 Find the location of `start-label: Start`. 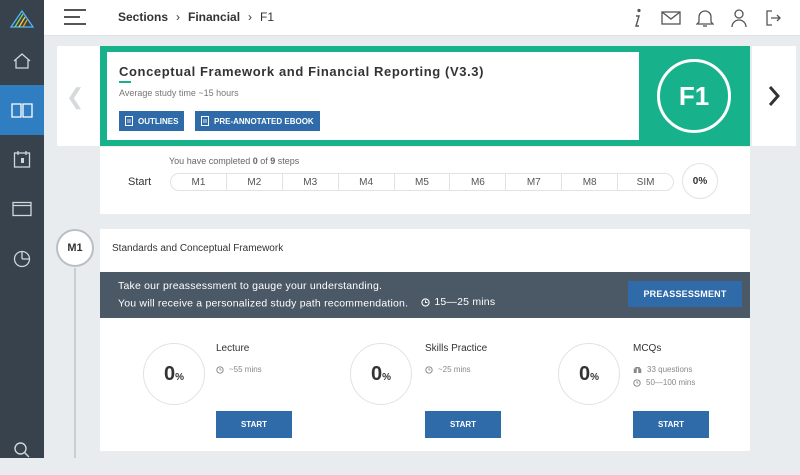

start-label: Start is located at coordinates (140, 182).